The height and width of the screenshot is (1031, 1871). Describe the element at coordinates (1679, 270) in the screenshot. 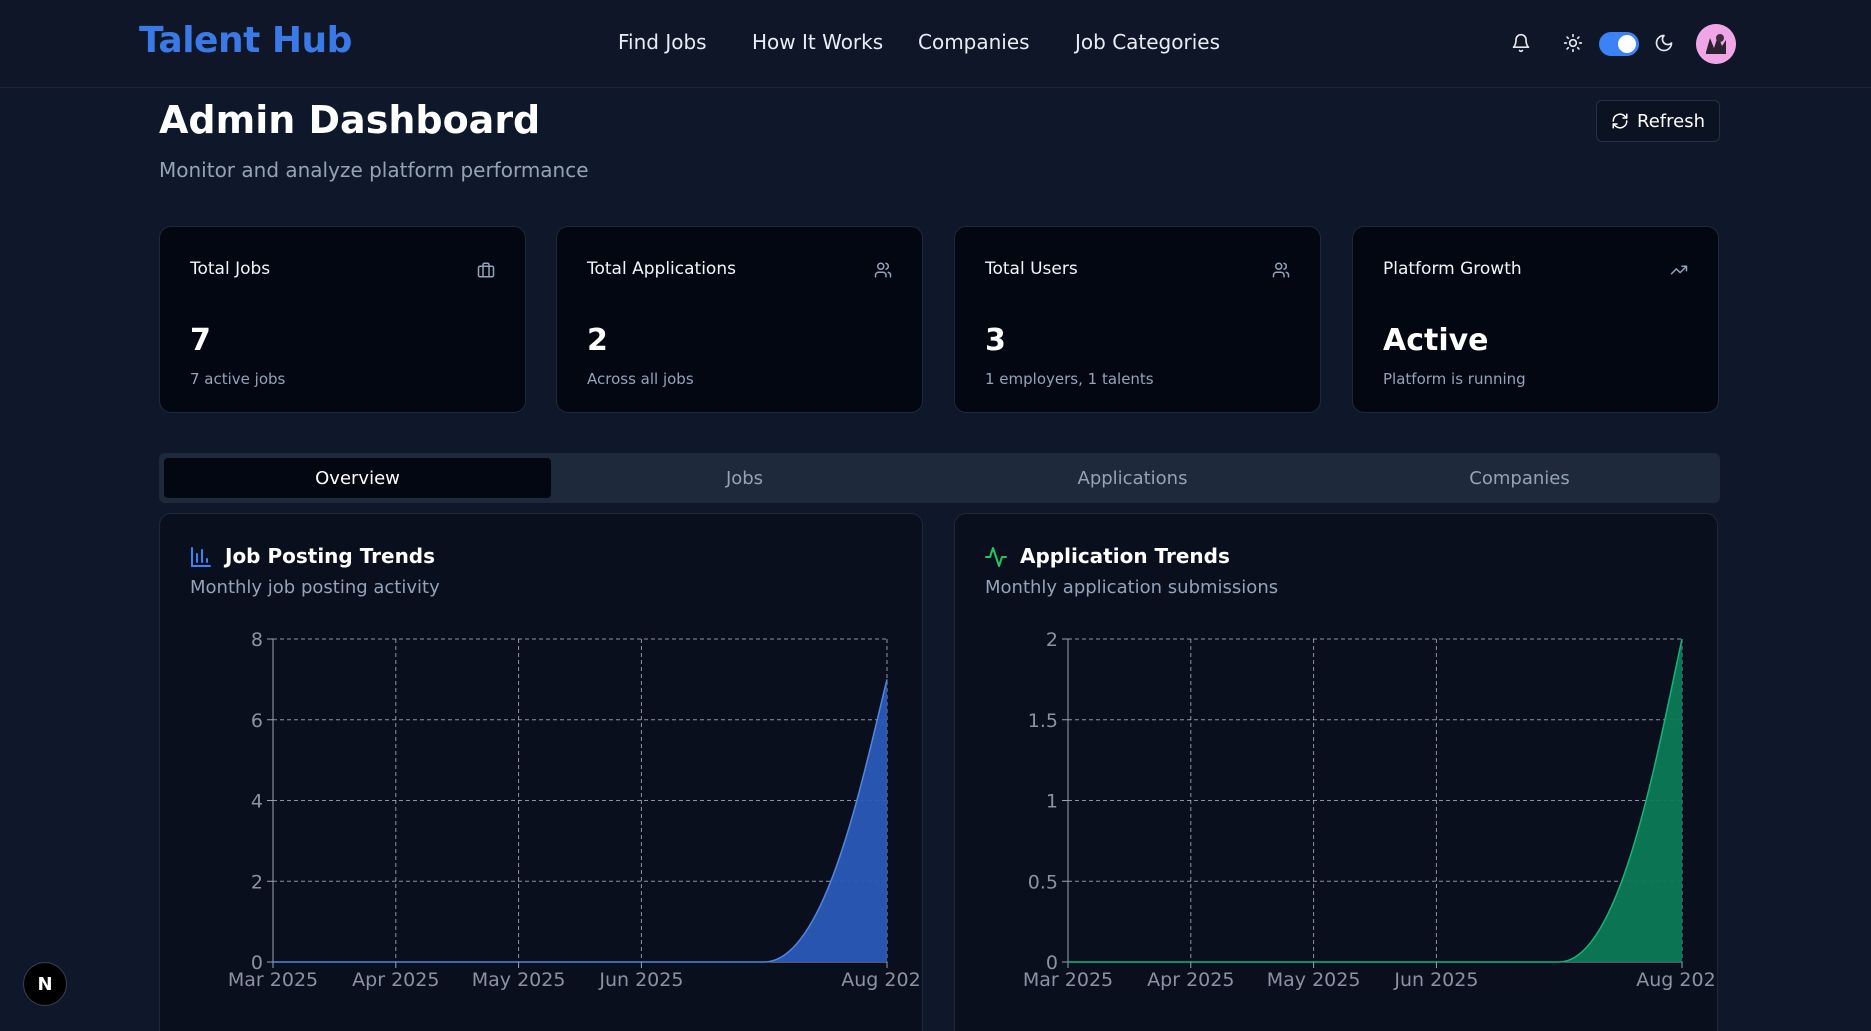

I see `trending-up-icon` at that location.